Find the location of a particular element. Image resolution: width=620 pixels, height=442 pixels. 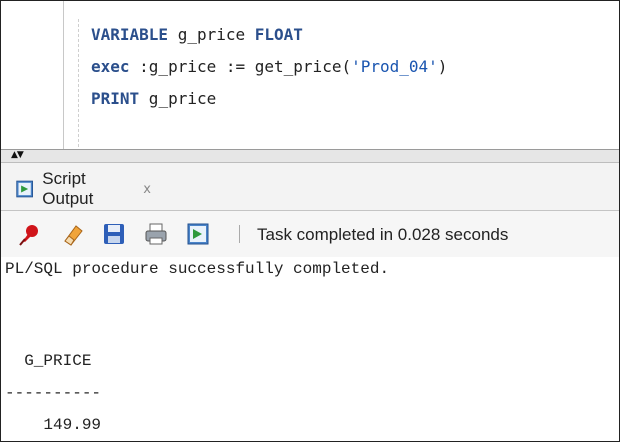

keyword: VARIABLE is located at coordinates (130, 34).